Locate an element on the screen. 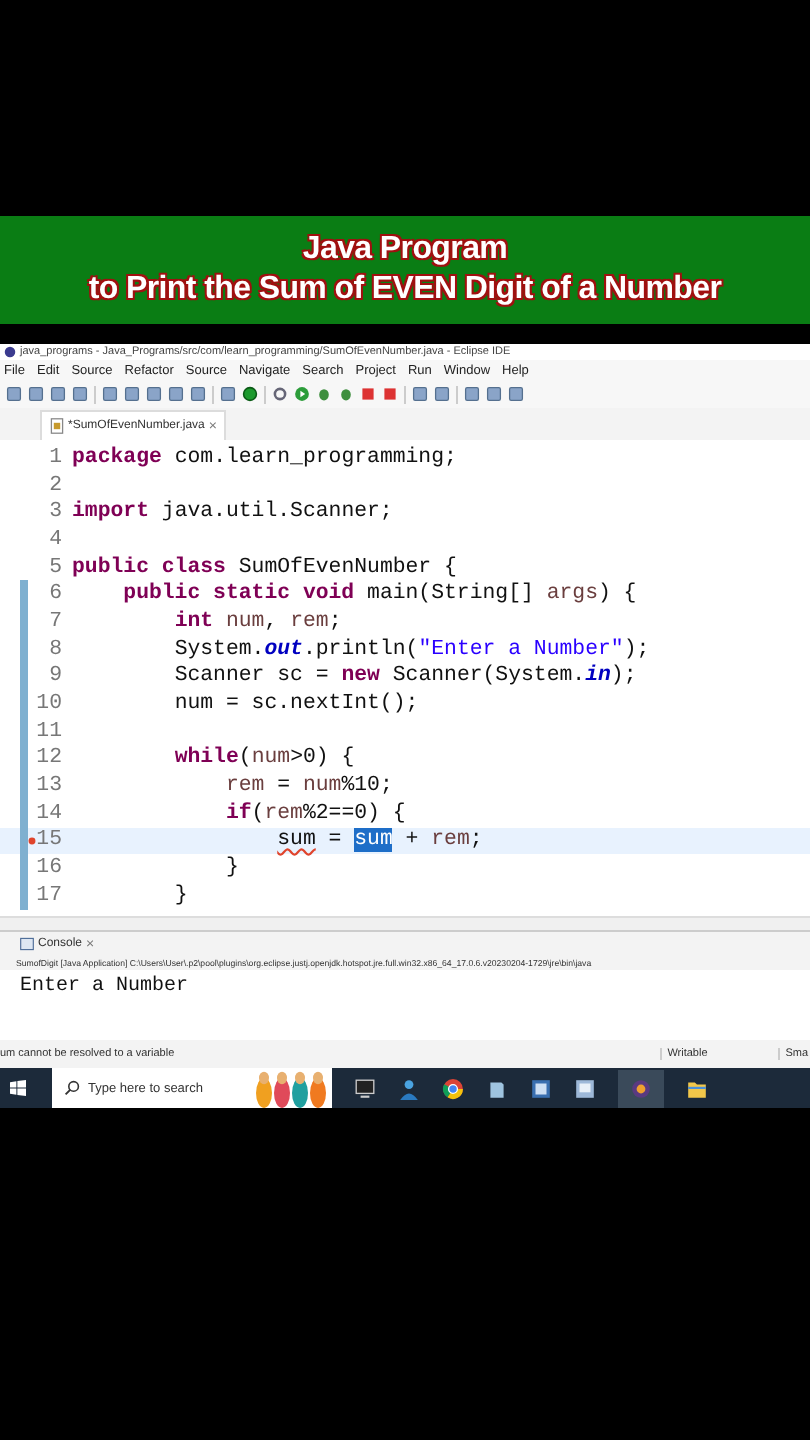 This screenshot has width=810, height=1440. code-line: Scanner sc = new Scanner(System.in); is located at coordinates (404, 676).